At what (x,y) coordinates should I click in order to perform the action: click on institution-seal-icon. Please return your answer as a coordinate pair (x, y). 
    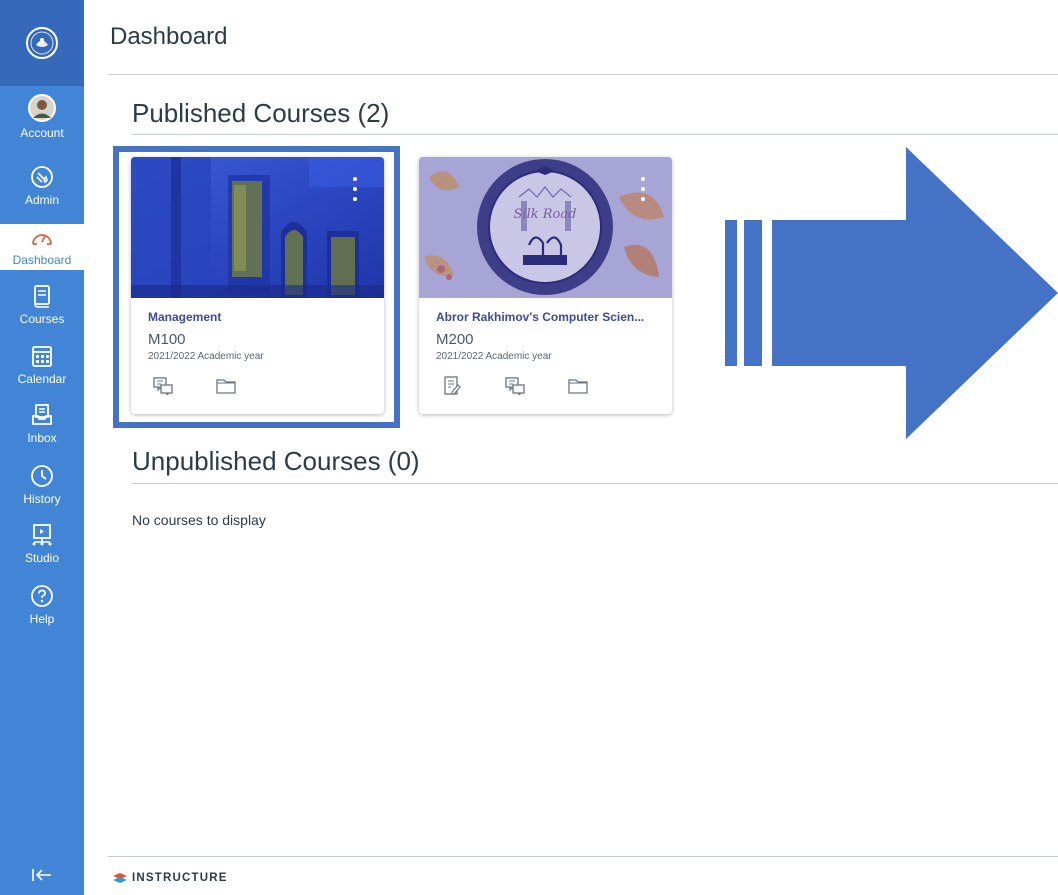
    Looking at the image, I should click on (42, 43).